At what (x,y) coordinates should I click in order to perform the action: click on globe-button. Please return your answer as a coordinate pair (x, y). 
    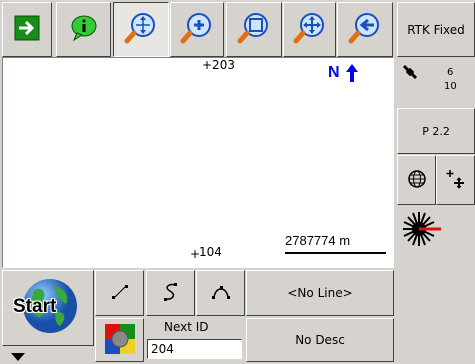
    Looking at the image, I should click on (416, 180).